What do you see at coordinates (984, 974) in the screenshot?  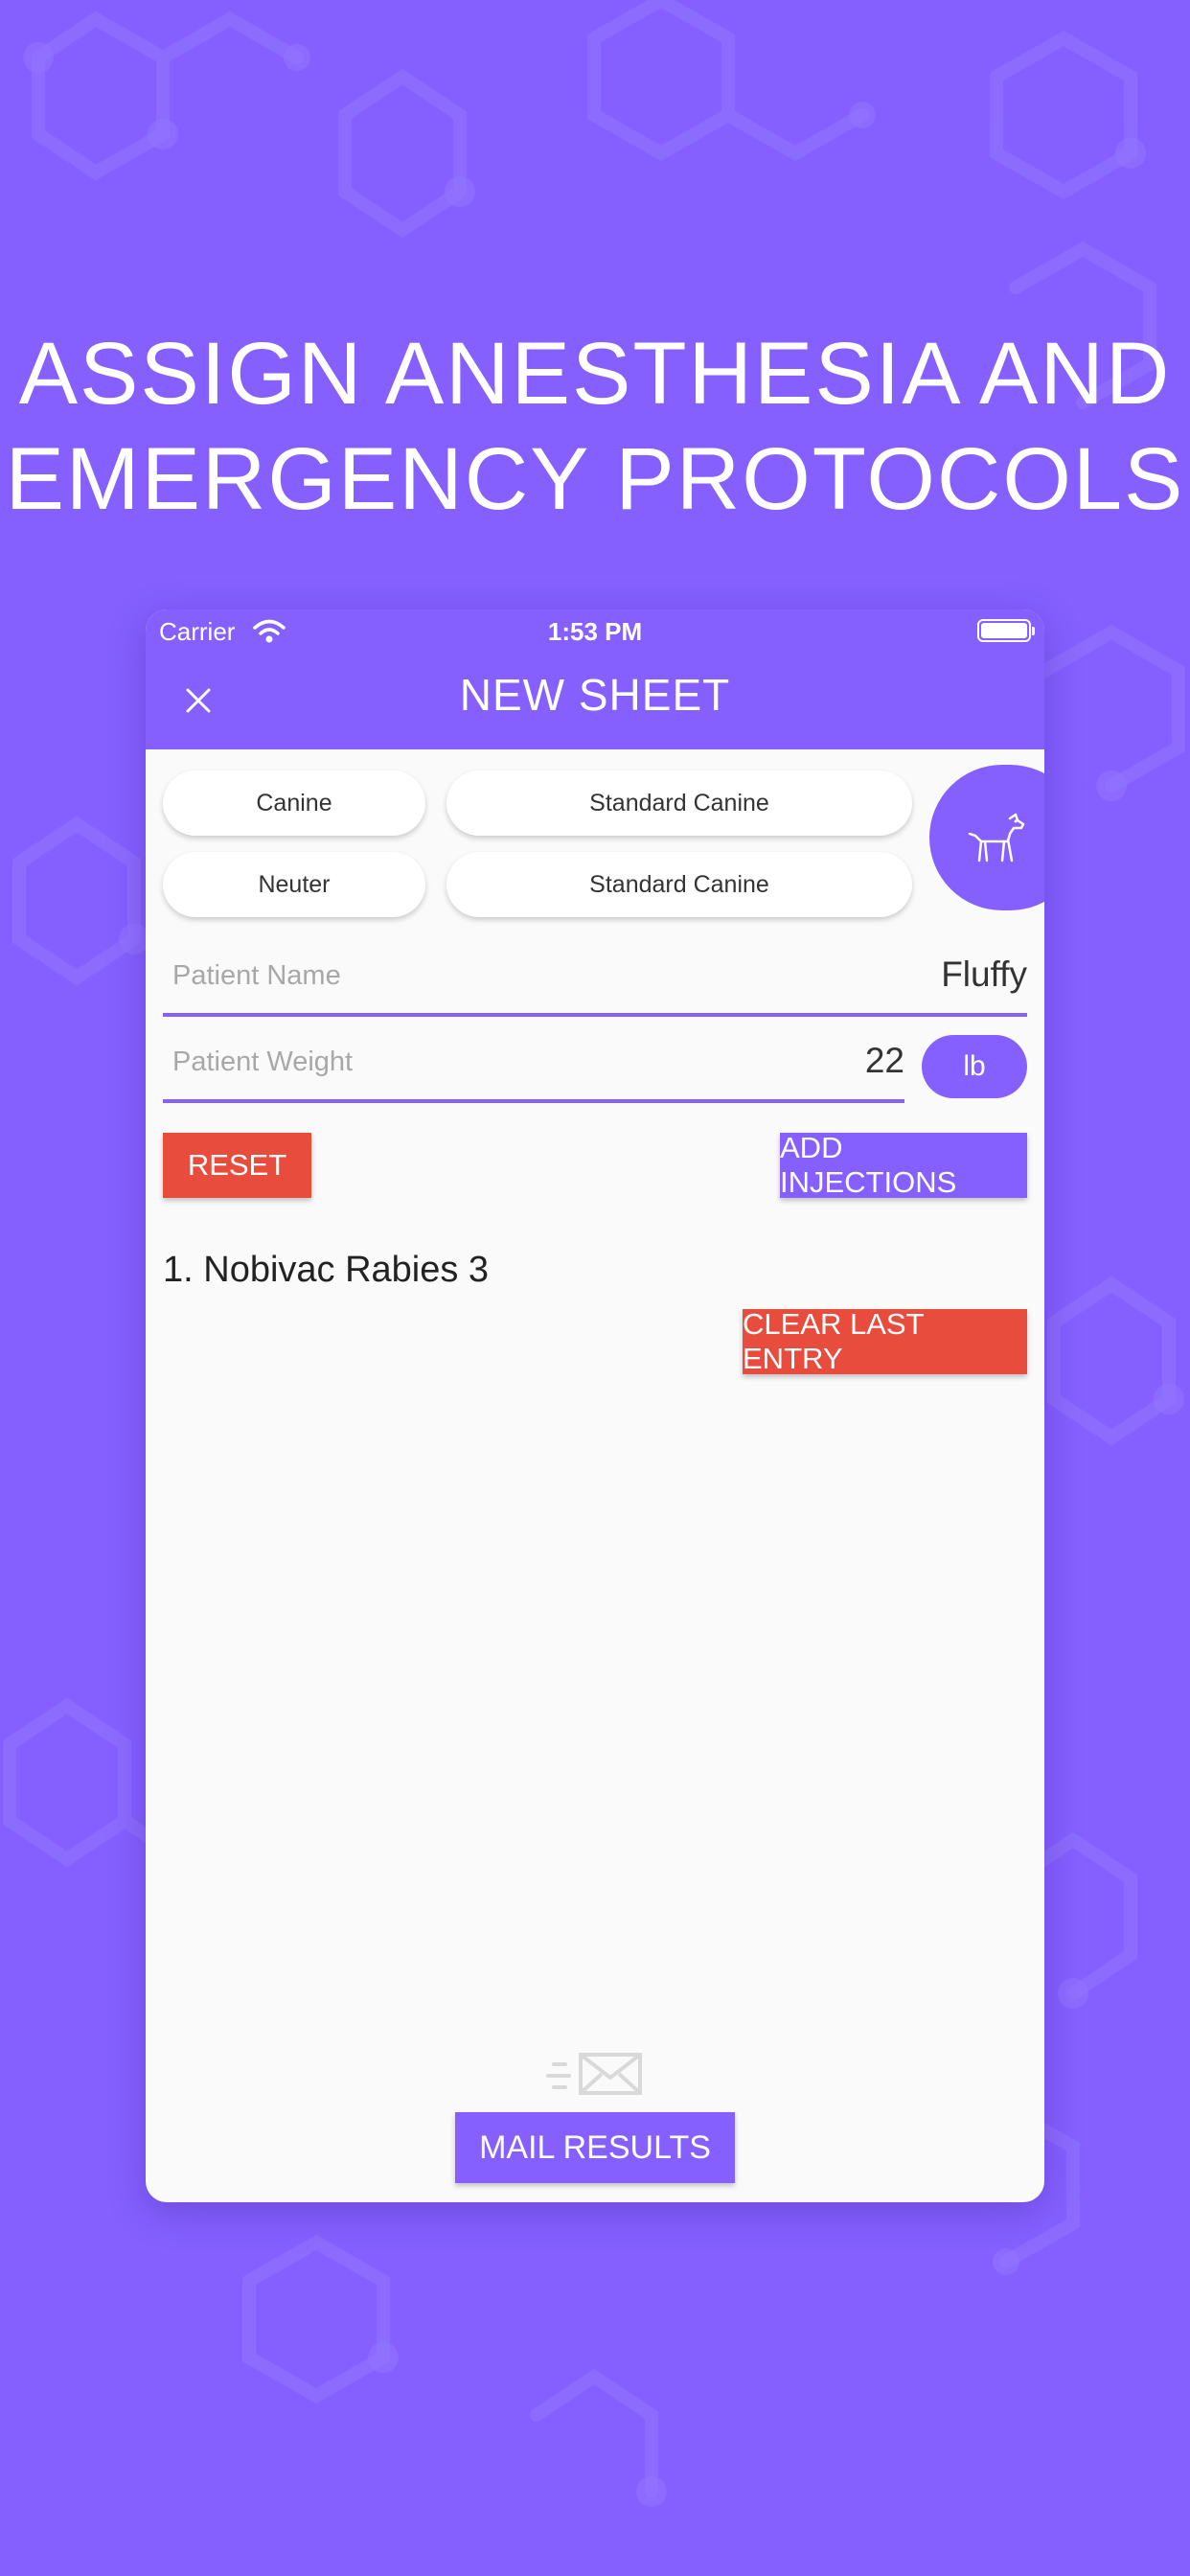 I see `patient-name-input: Fluffy` at bounding box center [984, 974].